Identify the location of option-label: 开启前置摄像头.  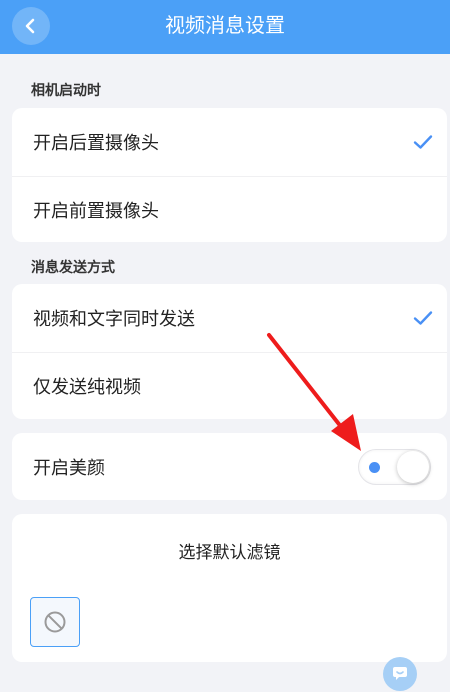
(96, 211).